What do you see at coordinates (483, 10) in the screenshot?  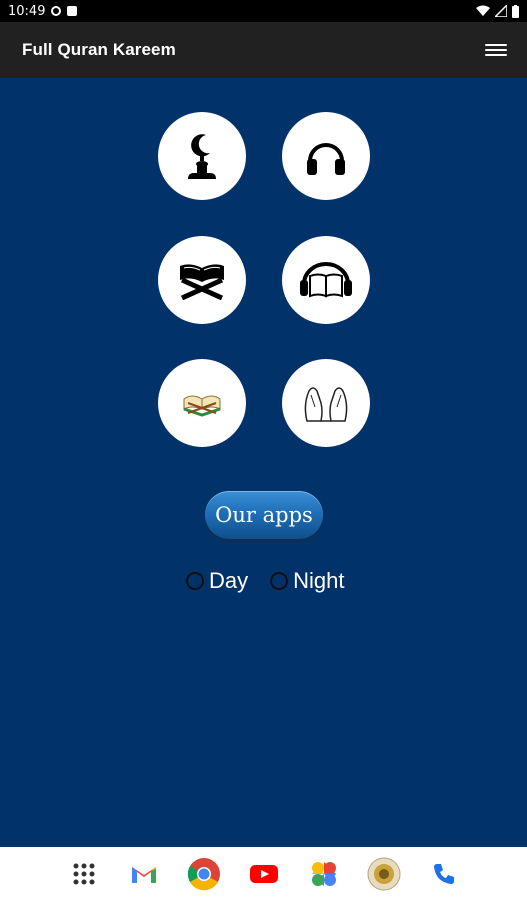 I see `wifi-icon` at bounding box center [483, 10].